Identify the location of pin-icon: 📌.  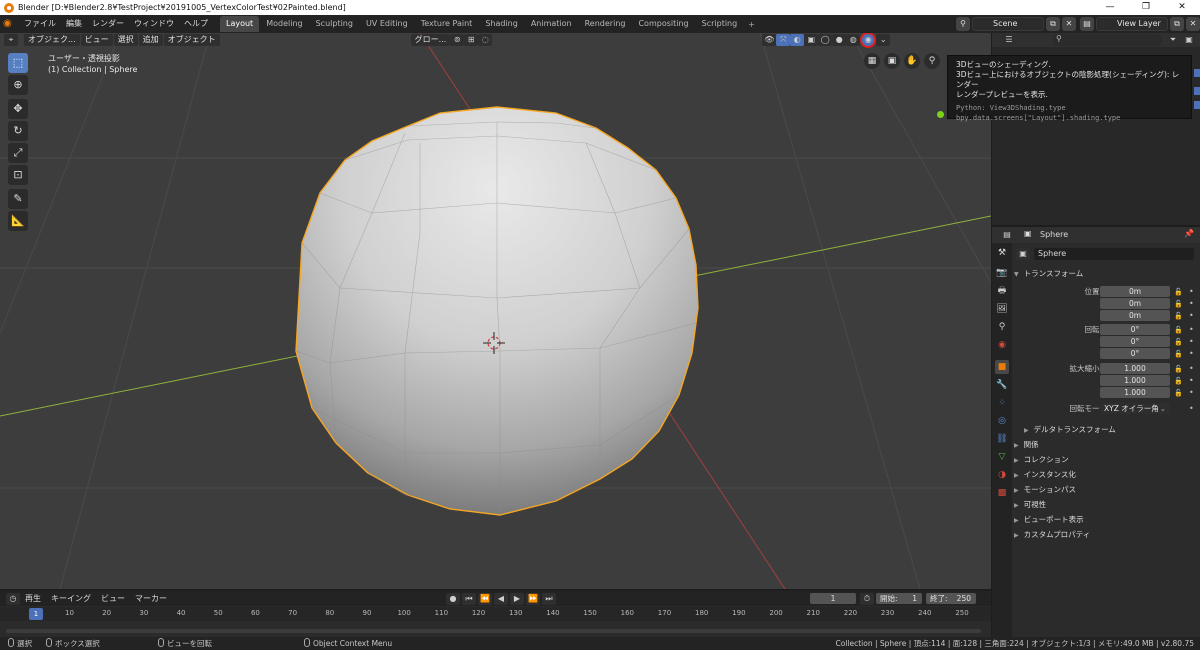
(1189, 233).